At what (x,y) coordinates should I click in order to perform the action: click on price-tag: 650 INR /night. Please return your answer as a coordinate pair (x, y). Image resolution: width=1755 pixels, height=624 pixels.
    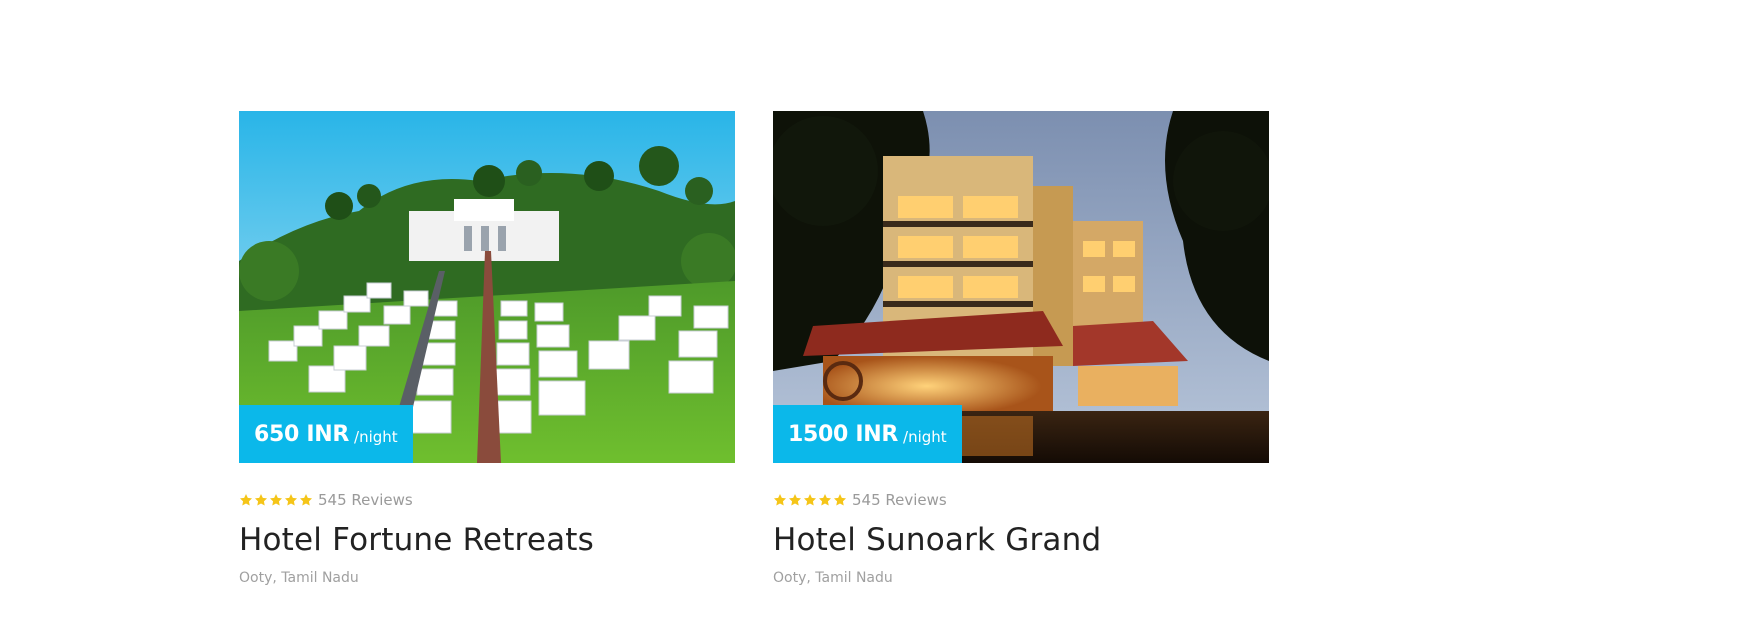
    Looking at the image, I should click on (326, 434).